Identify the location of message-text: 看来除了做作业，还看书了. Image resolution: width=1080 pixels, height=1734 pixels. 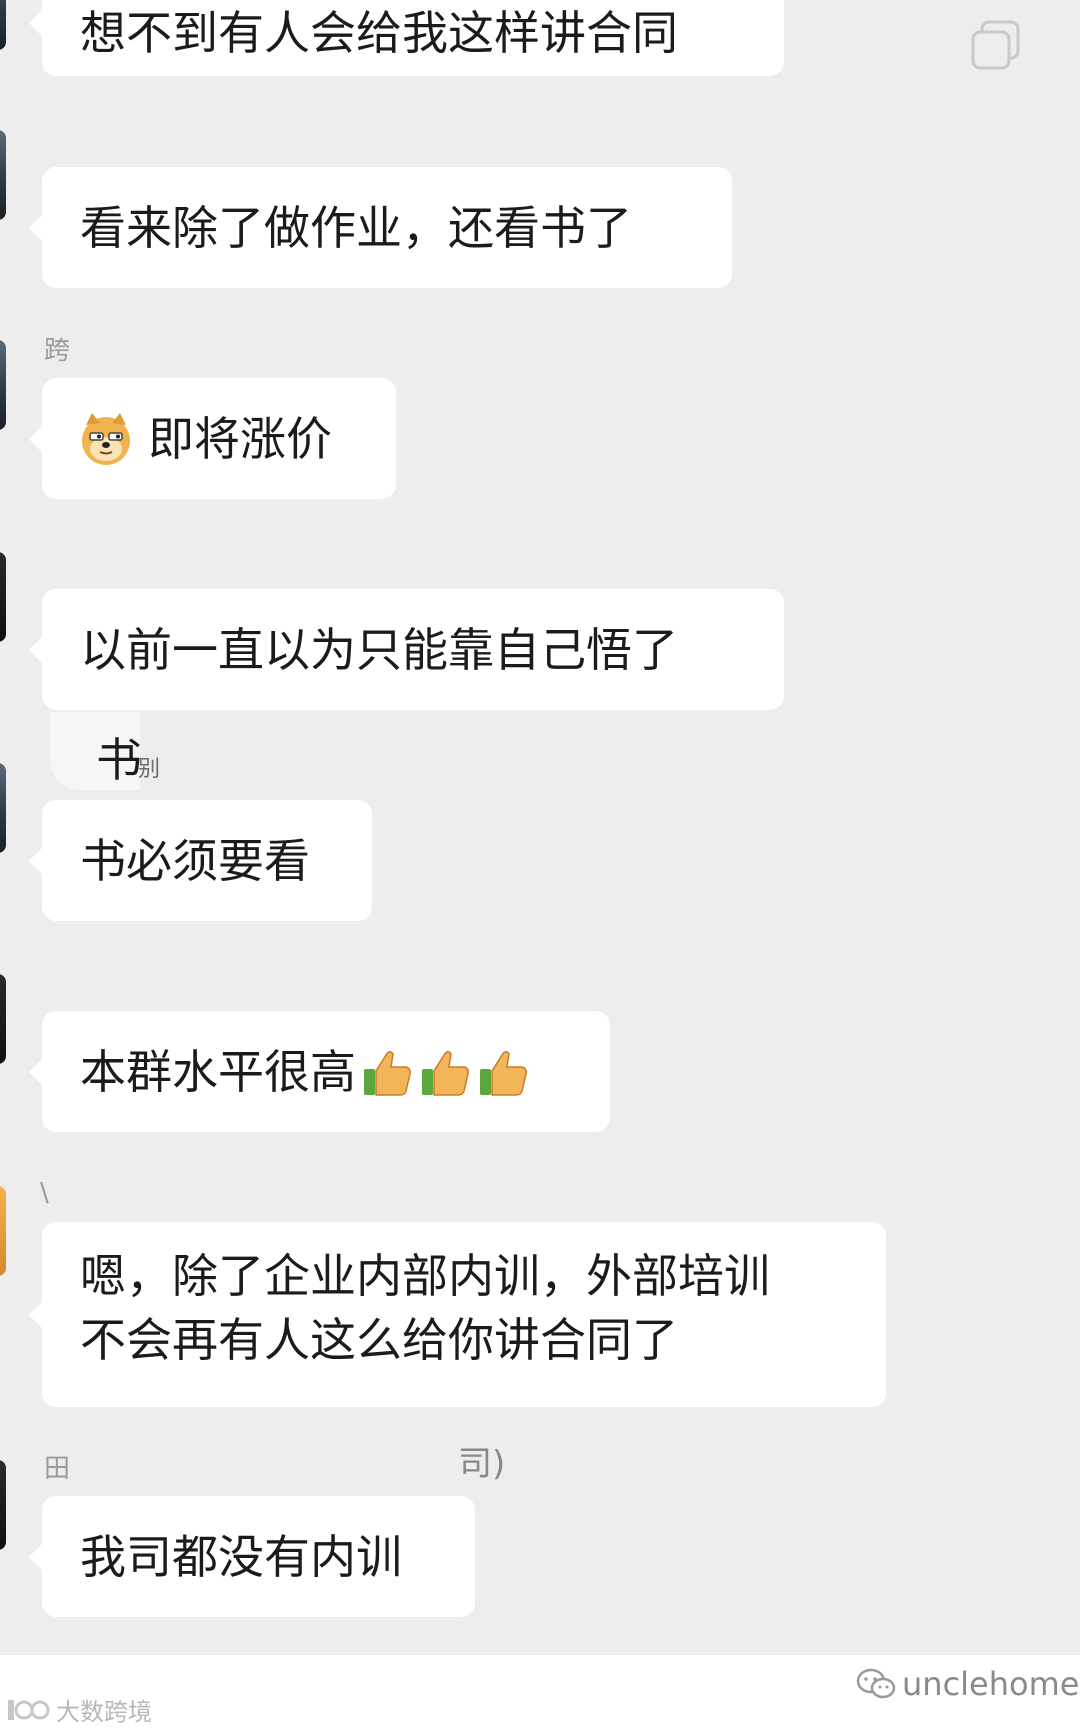
(356, 227).